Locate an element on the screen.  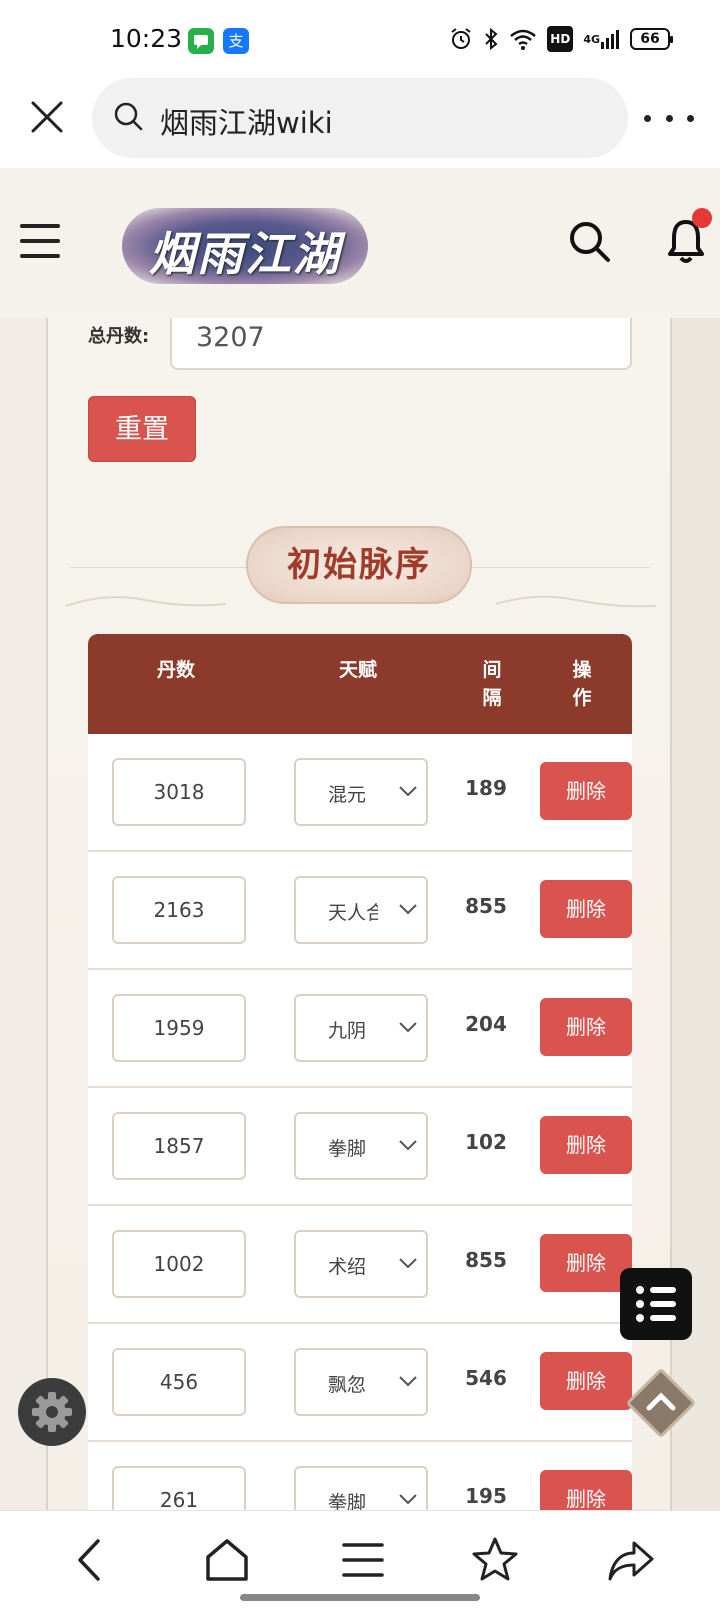
dan-input: 1002 is located at coordinates (179, 1264).